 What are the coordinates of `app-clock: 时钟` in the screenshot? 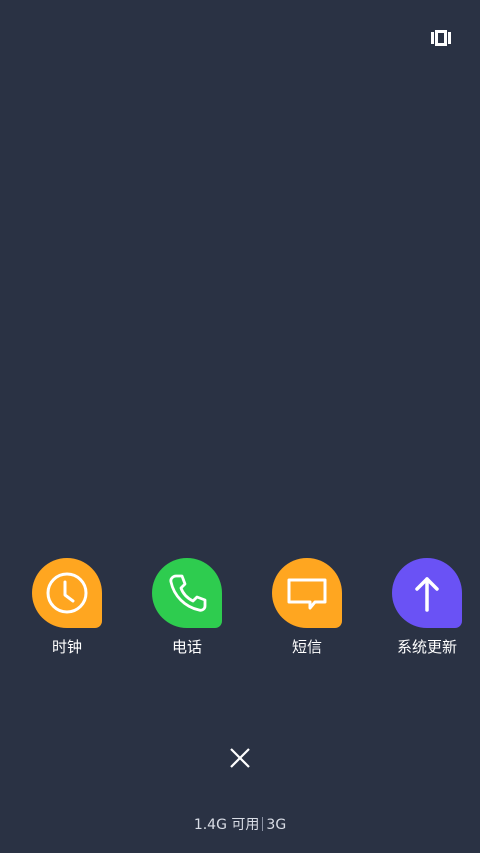 It's located at (67, 607).